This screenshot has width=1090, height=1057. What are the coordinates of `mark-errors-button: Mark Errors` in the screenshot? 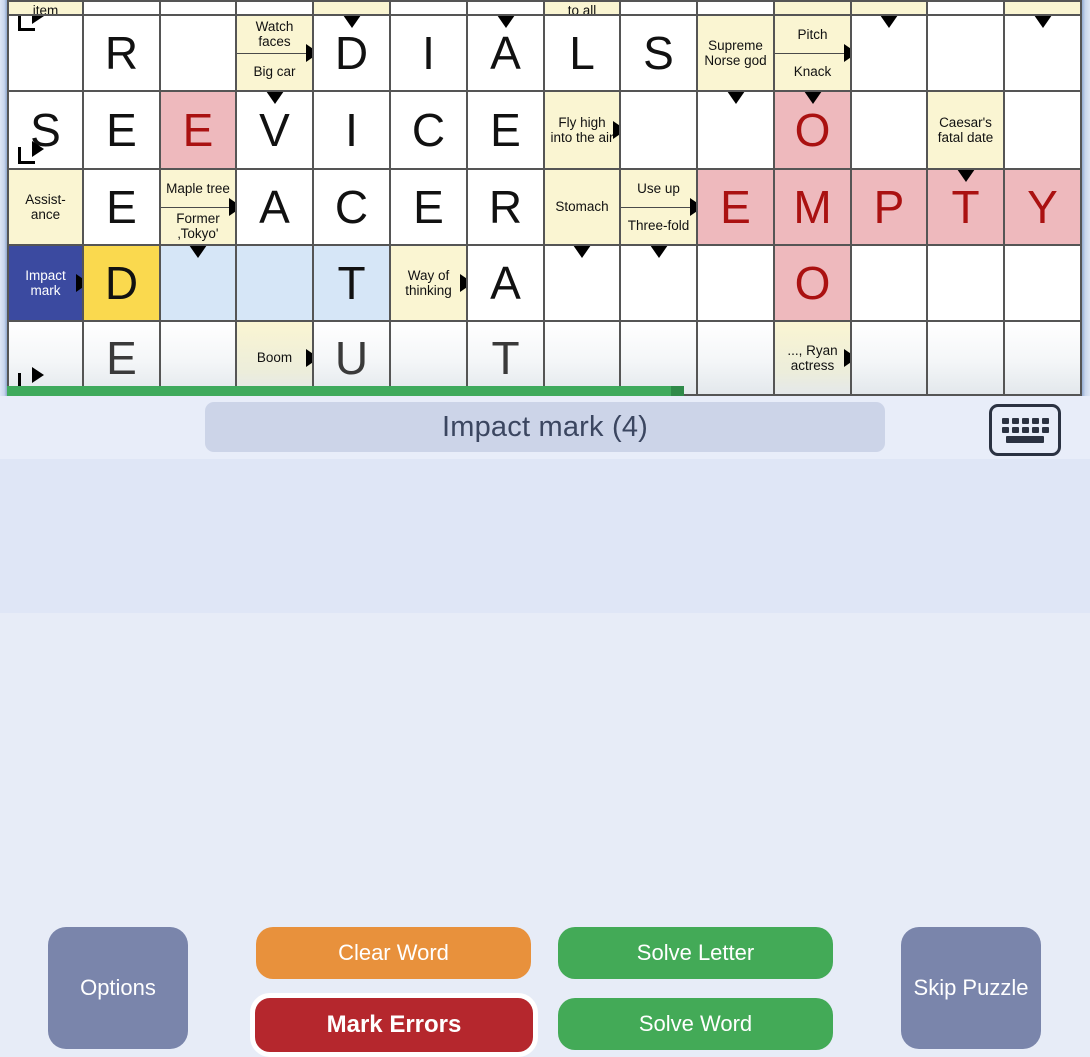 It's located at (394, 1025).